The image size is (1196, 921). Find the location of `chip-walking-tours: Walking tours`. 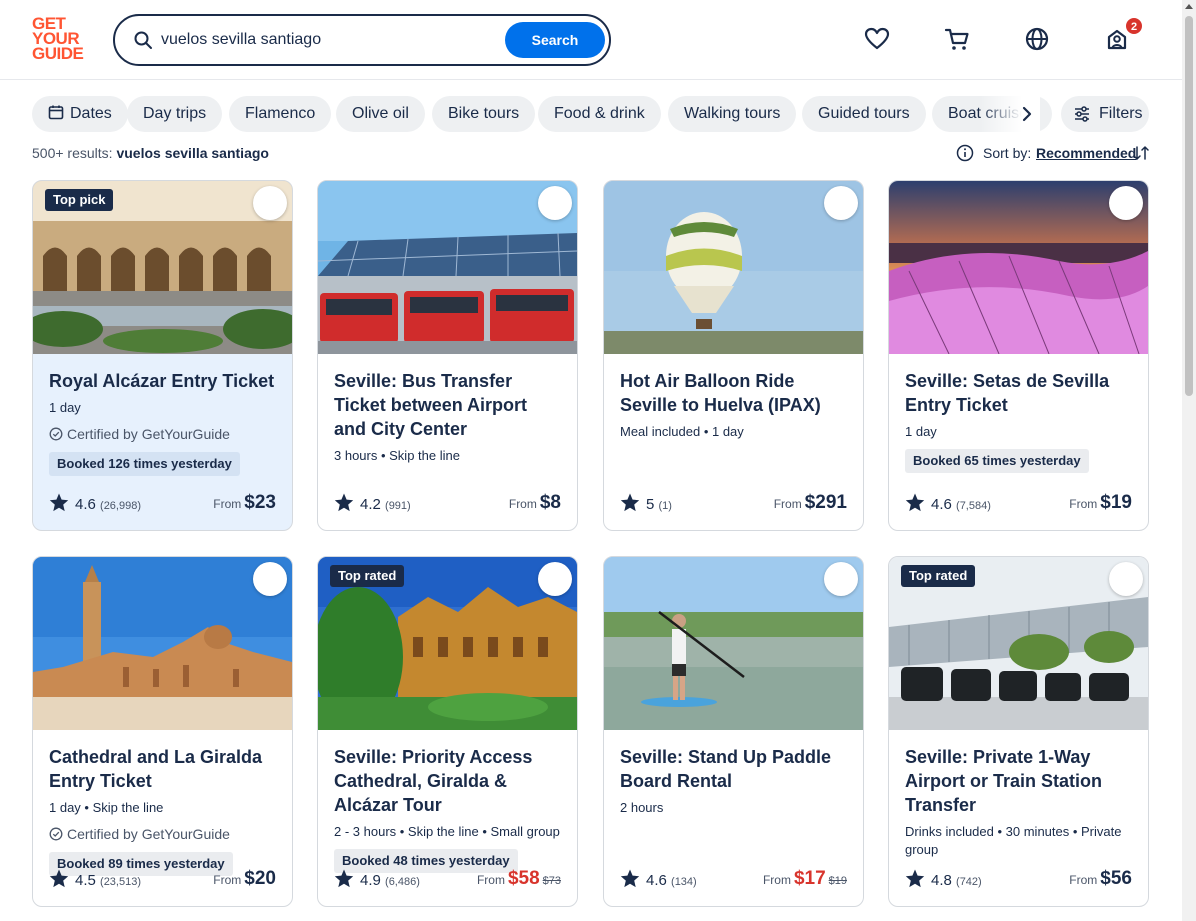

chip-walking-tours: Walking tours is located at coordinates (732, 114).